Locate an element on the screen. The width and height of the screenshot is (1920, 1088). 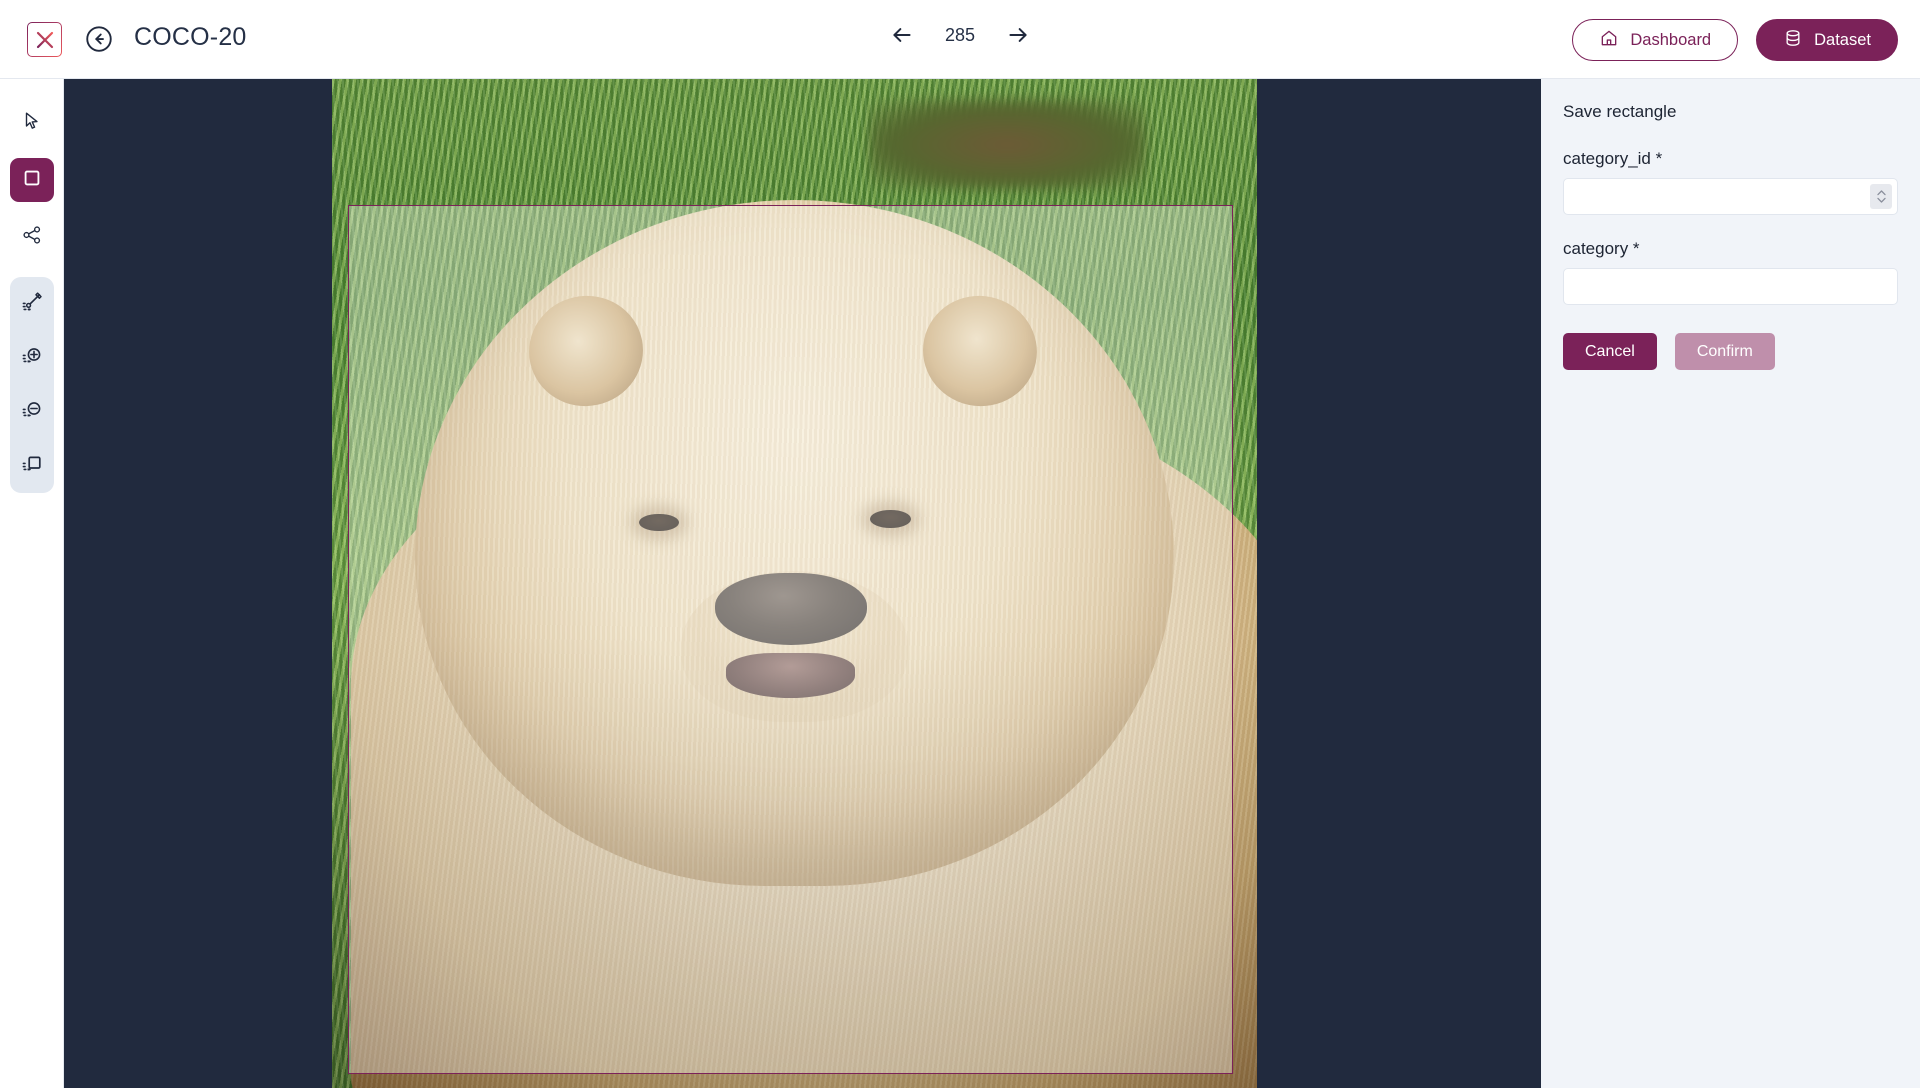
rectangle-tool is located at coordinates (31, 180).